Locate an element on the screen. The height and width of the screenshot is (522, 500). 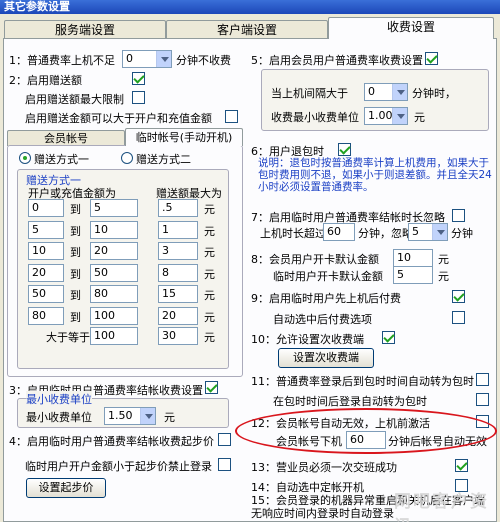
gift-row-to-input: 80 is located at coordinates (114, 294).